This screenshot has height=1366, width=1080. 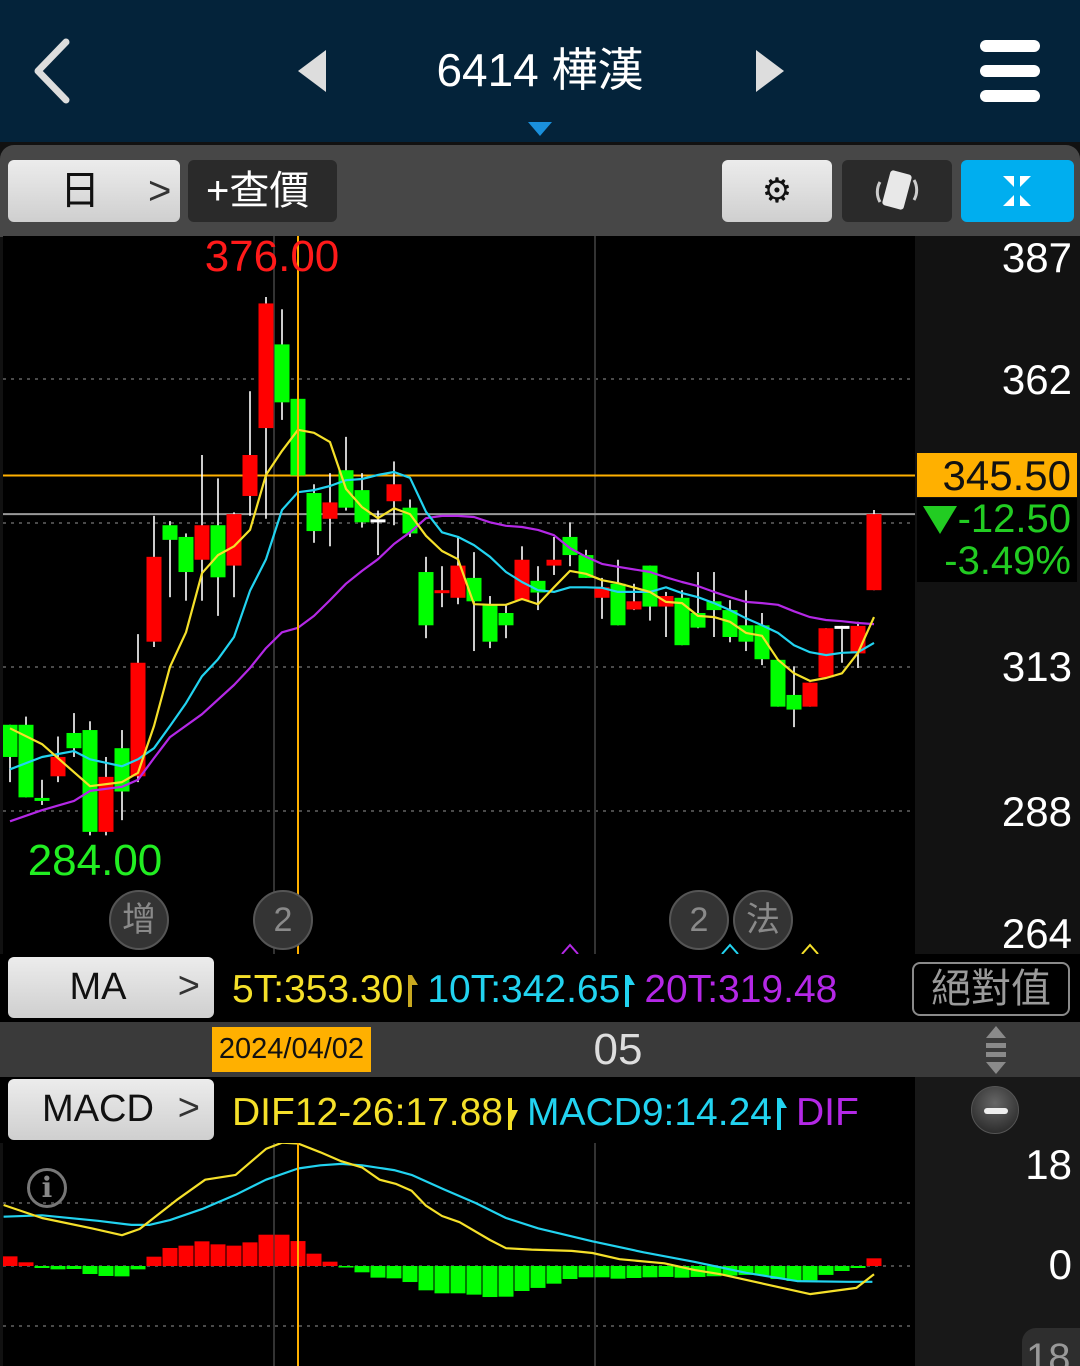 I want to click on value-tag-partial: 18, so click(x=1051, y=1347).